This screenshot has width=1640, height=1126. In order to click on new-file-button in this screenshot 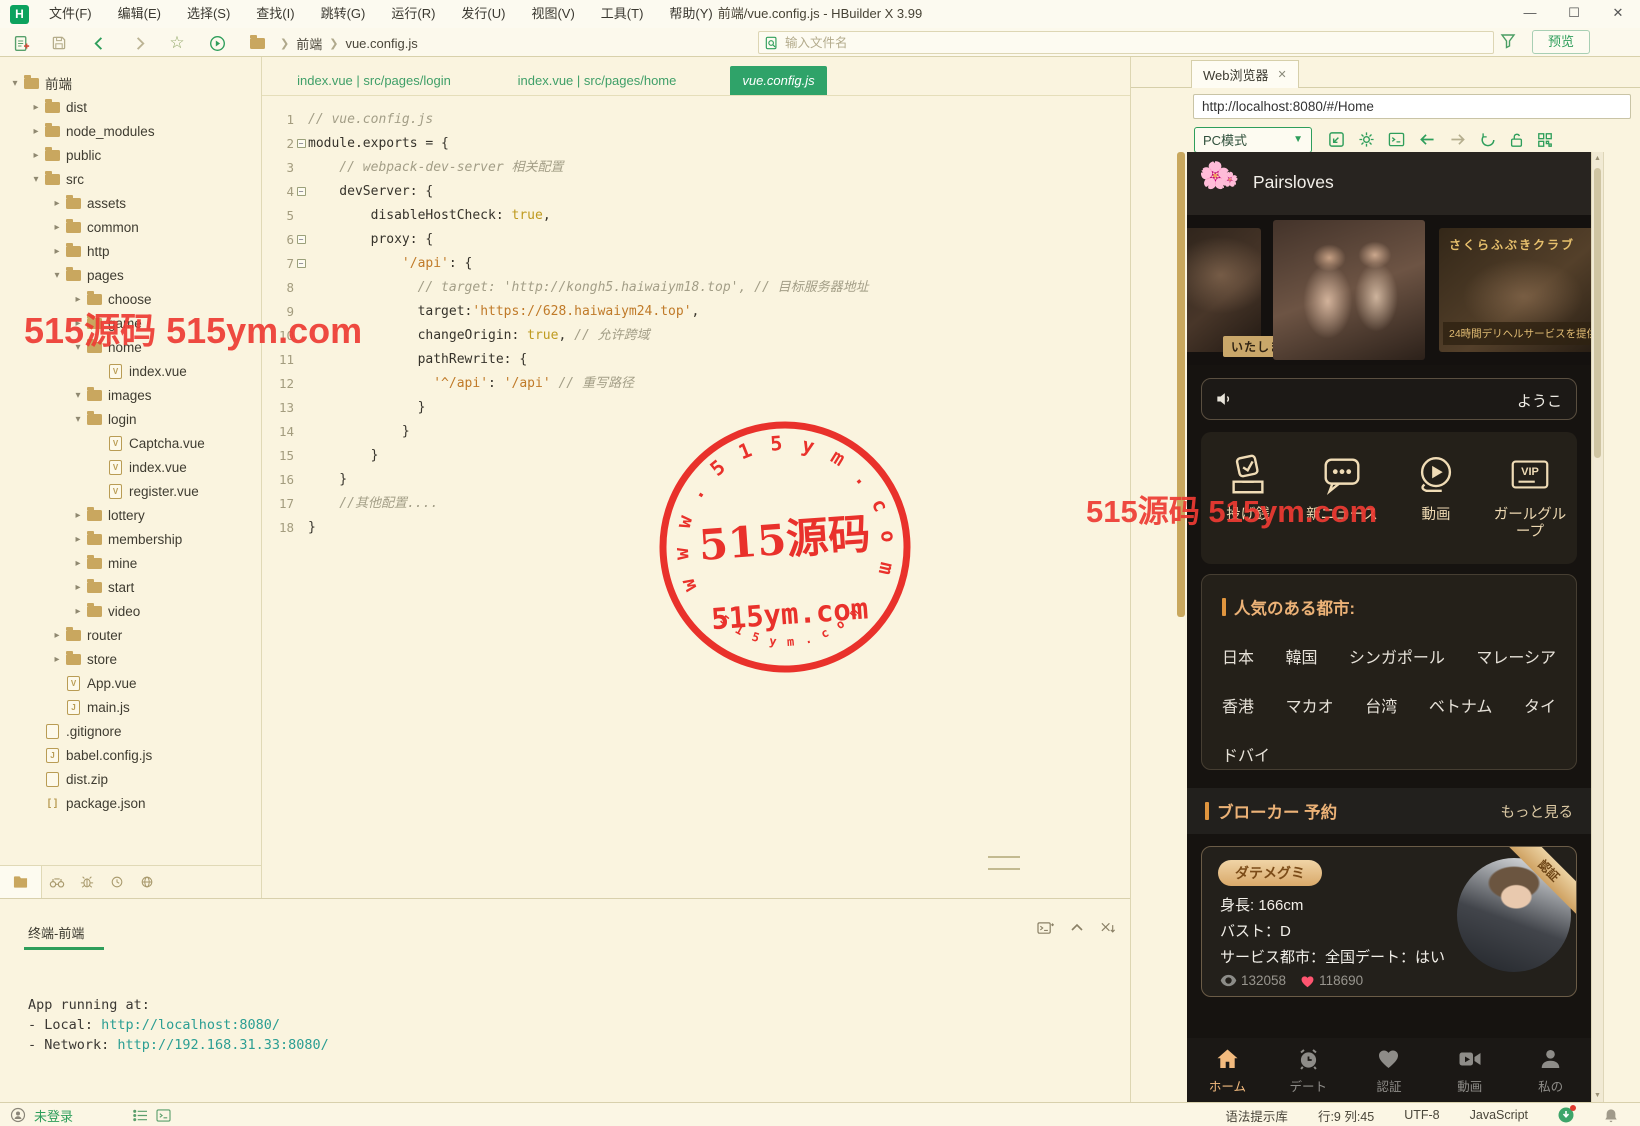, I will do `click(21, 43)`.